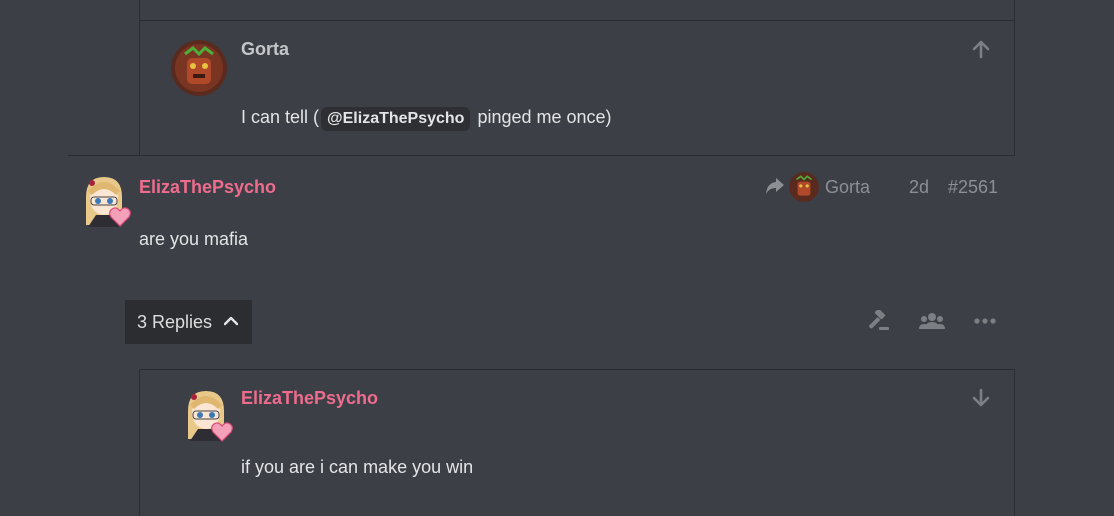 The height and width of the screenshot is (516, 1114). What do you see at coordinates (199, 68) in the screenshot?
I see `gorta-avatar` at bounding box center [199, 68].